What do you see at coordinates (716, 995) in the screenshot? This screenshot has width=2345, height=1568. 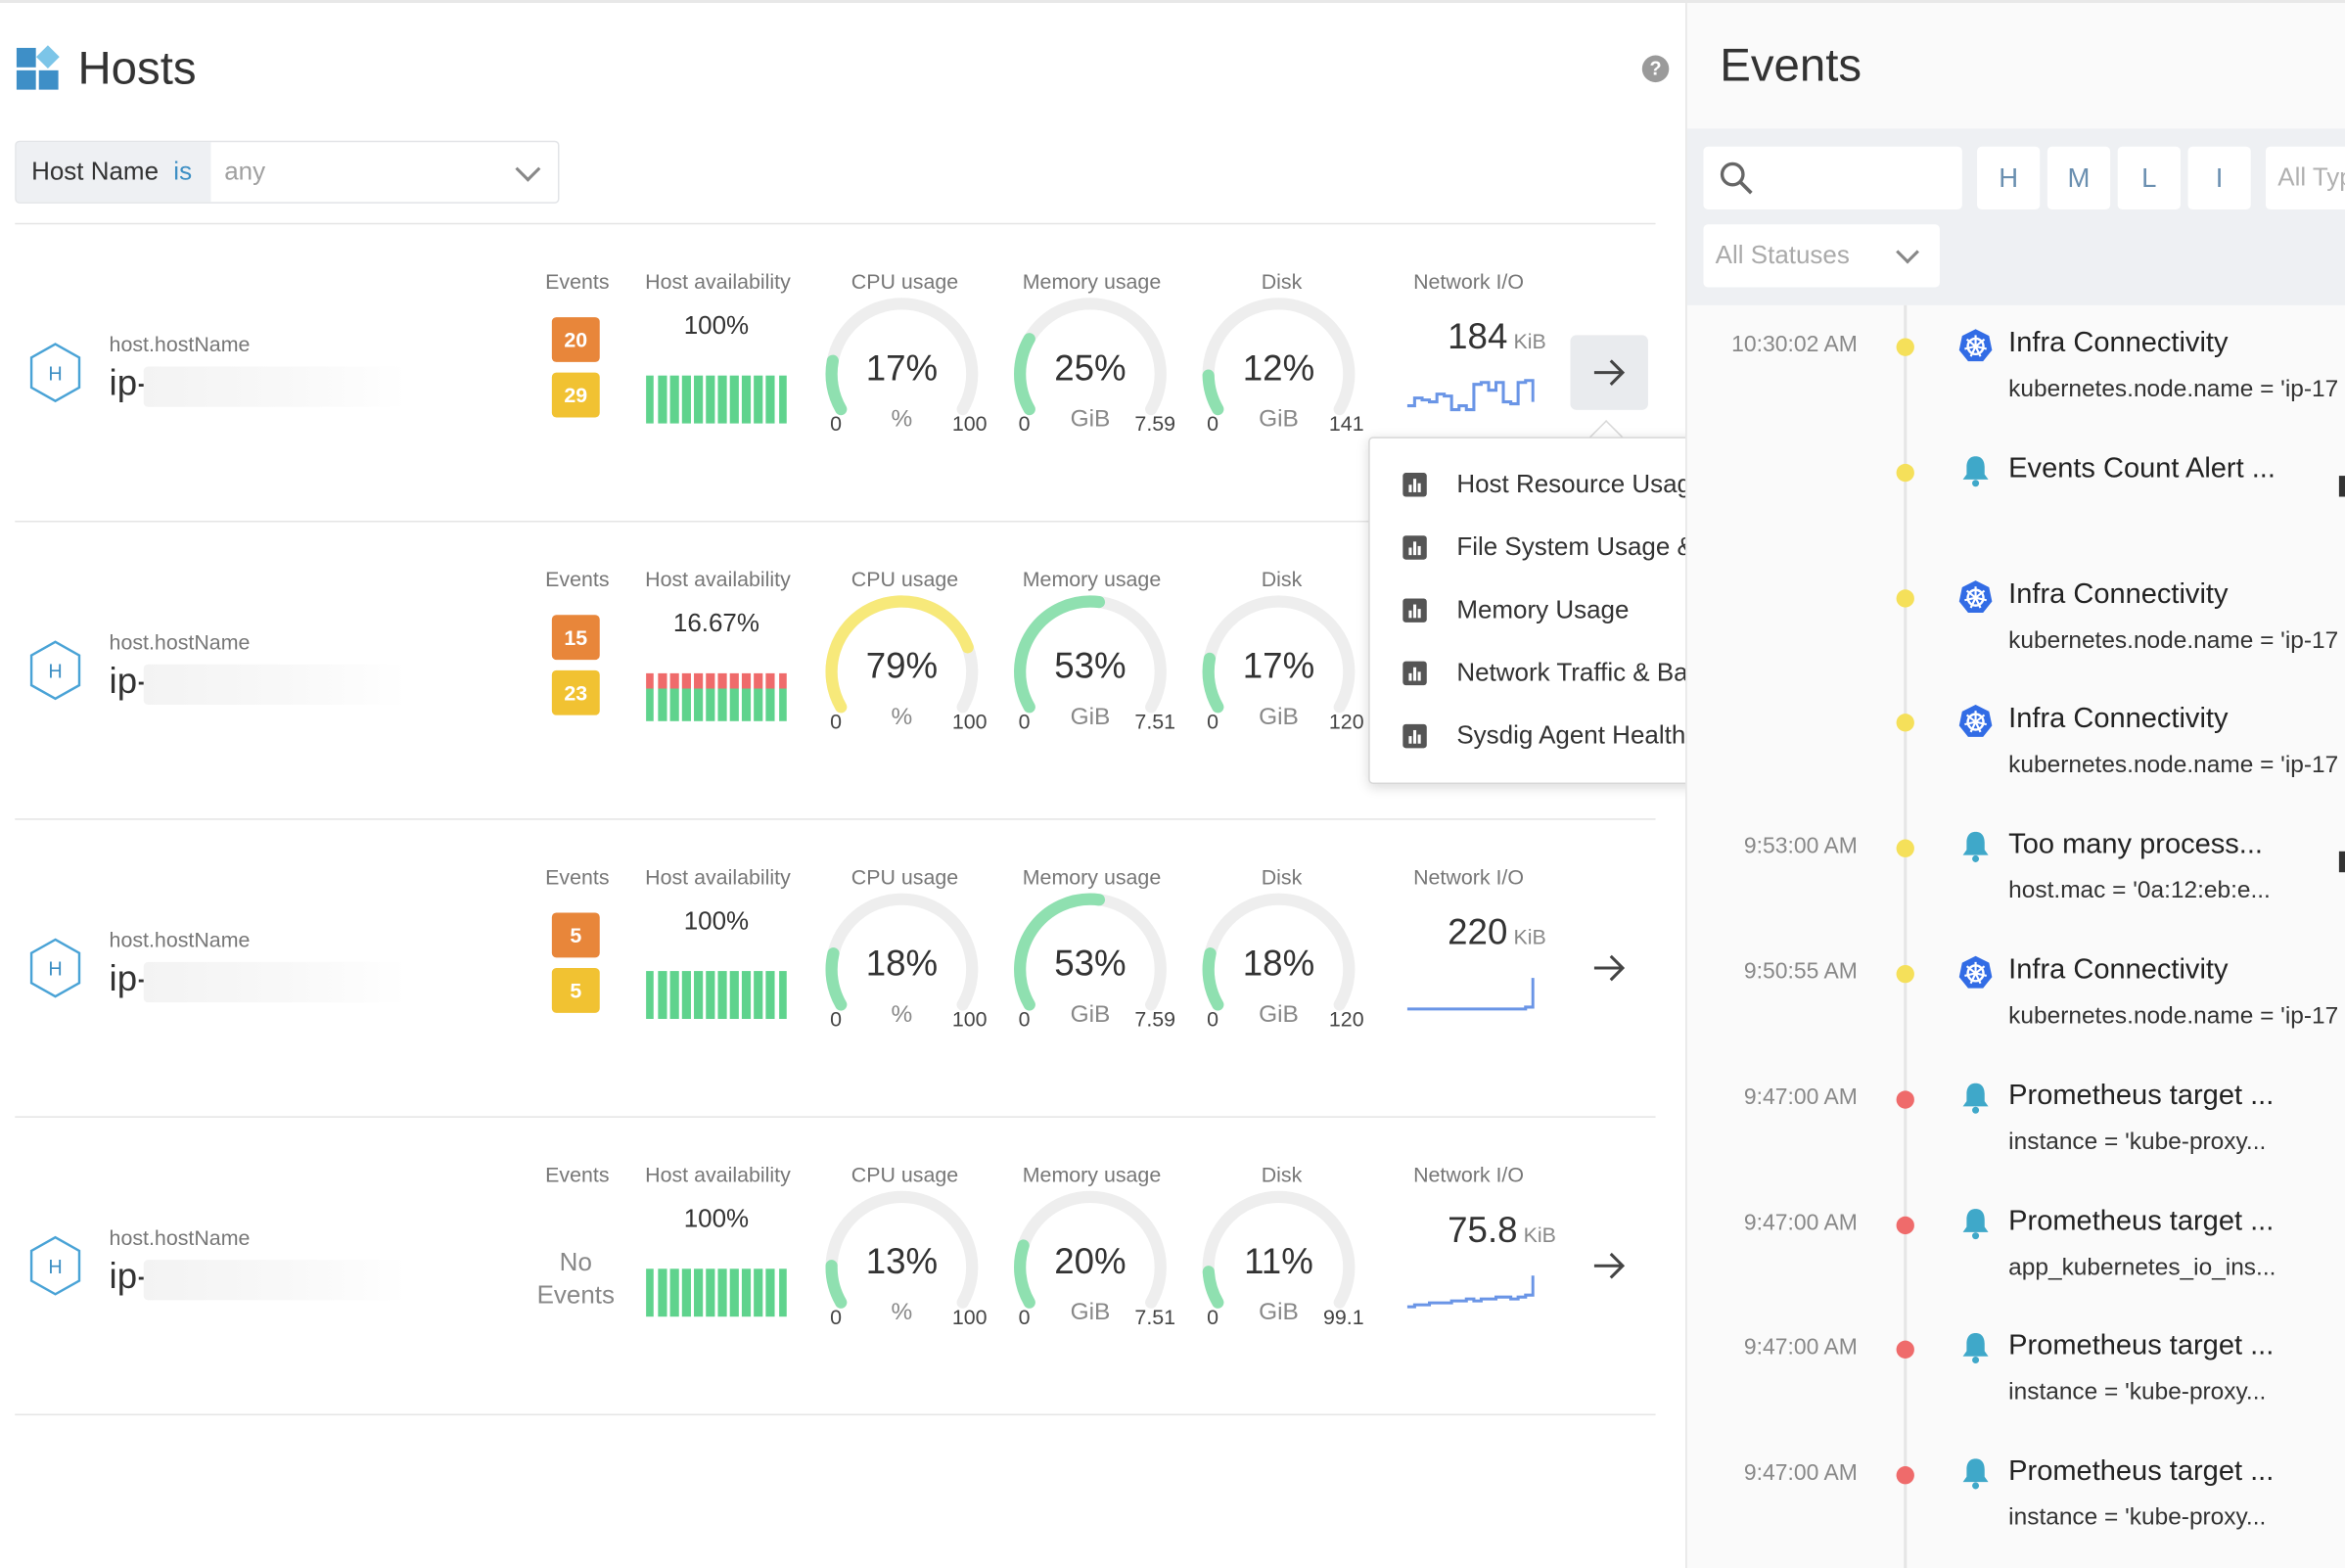 I see `availability-bars` at bounding box center [716, 995].